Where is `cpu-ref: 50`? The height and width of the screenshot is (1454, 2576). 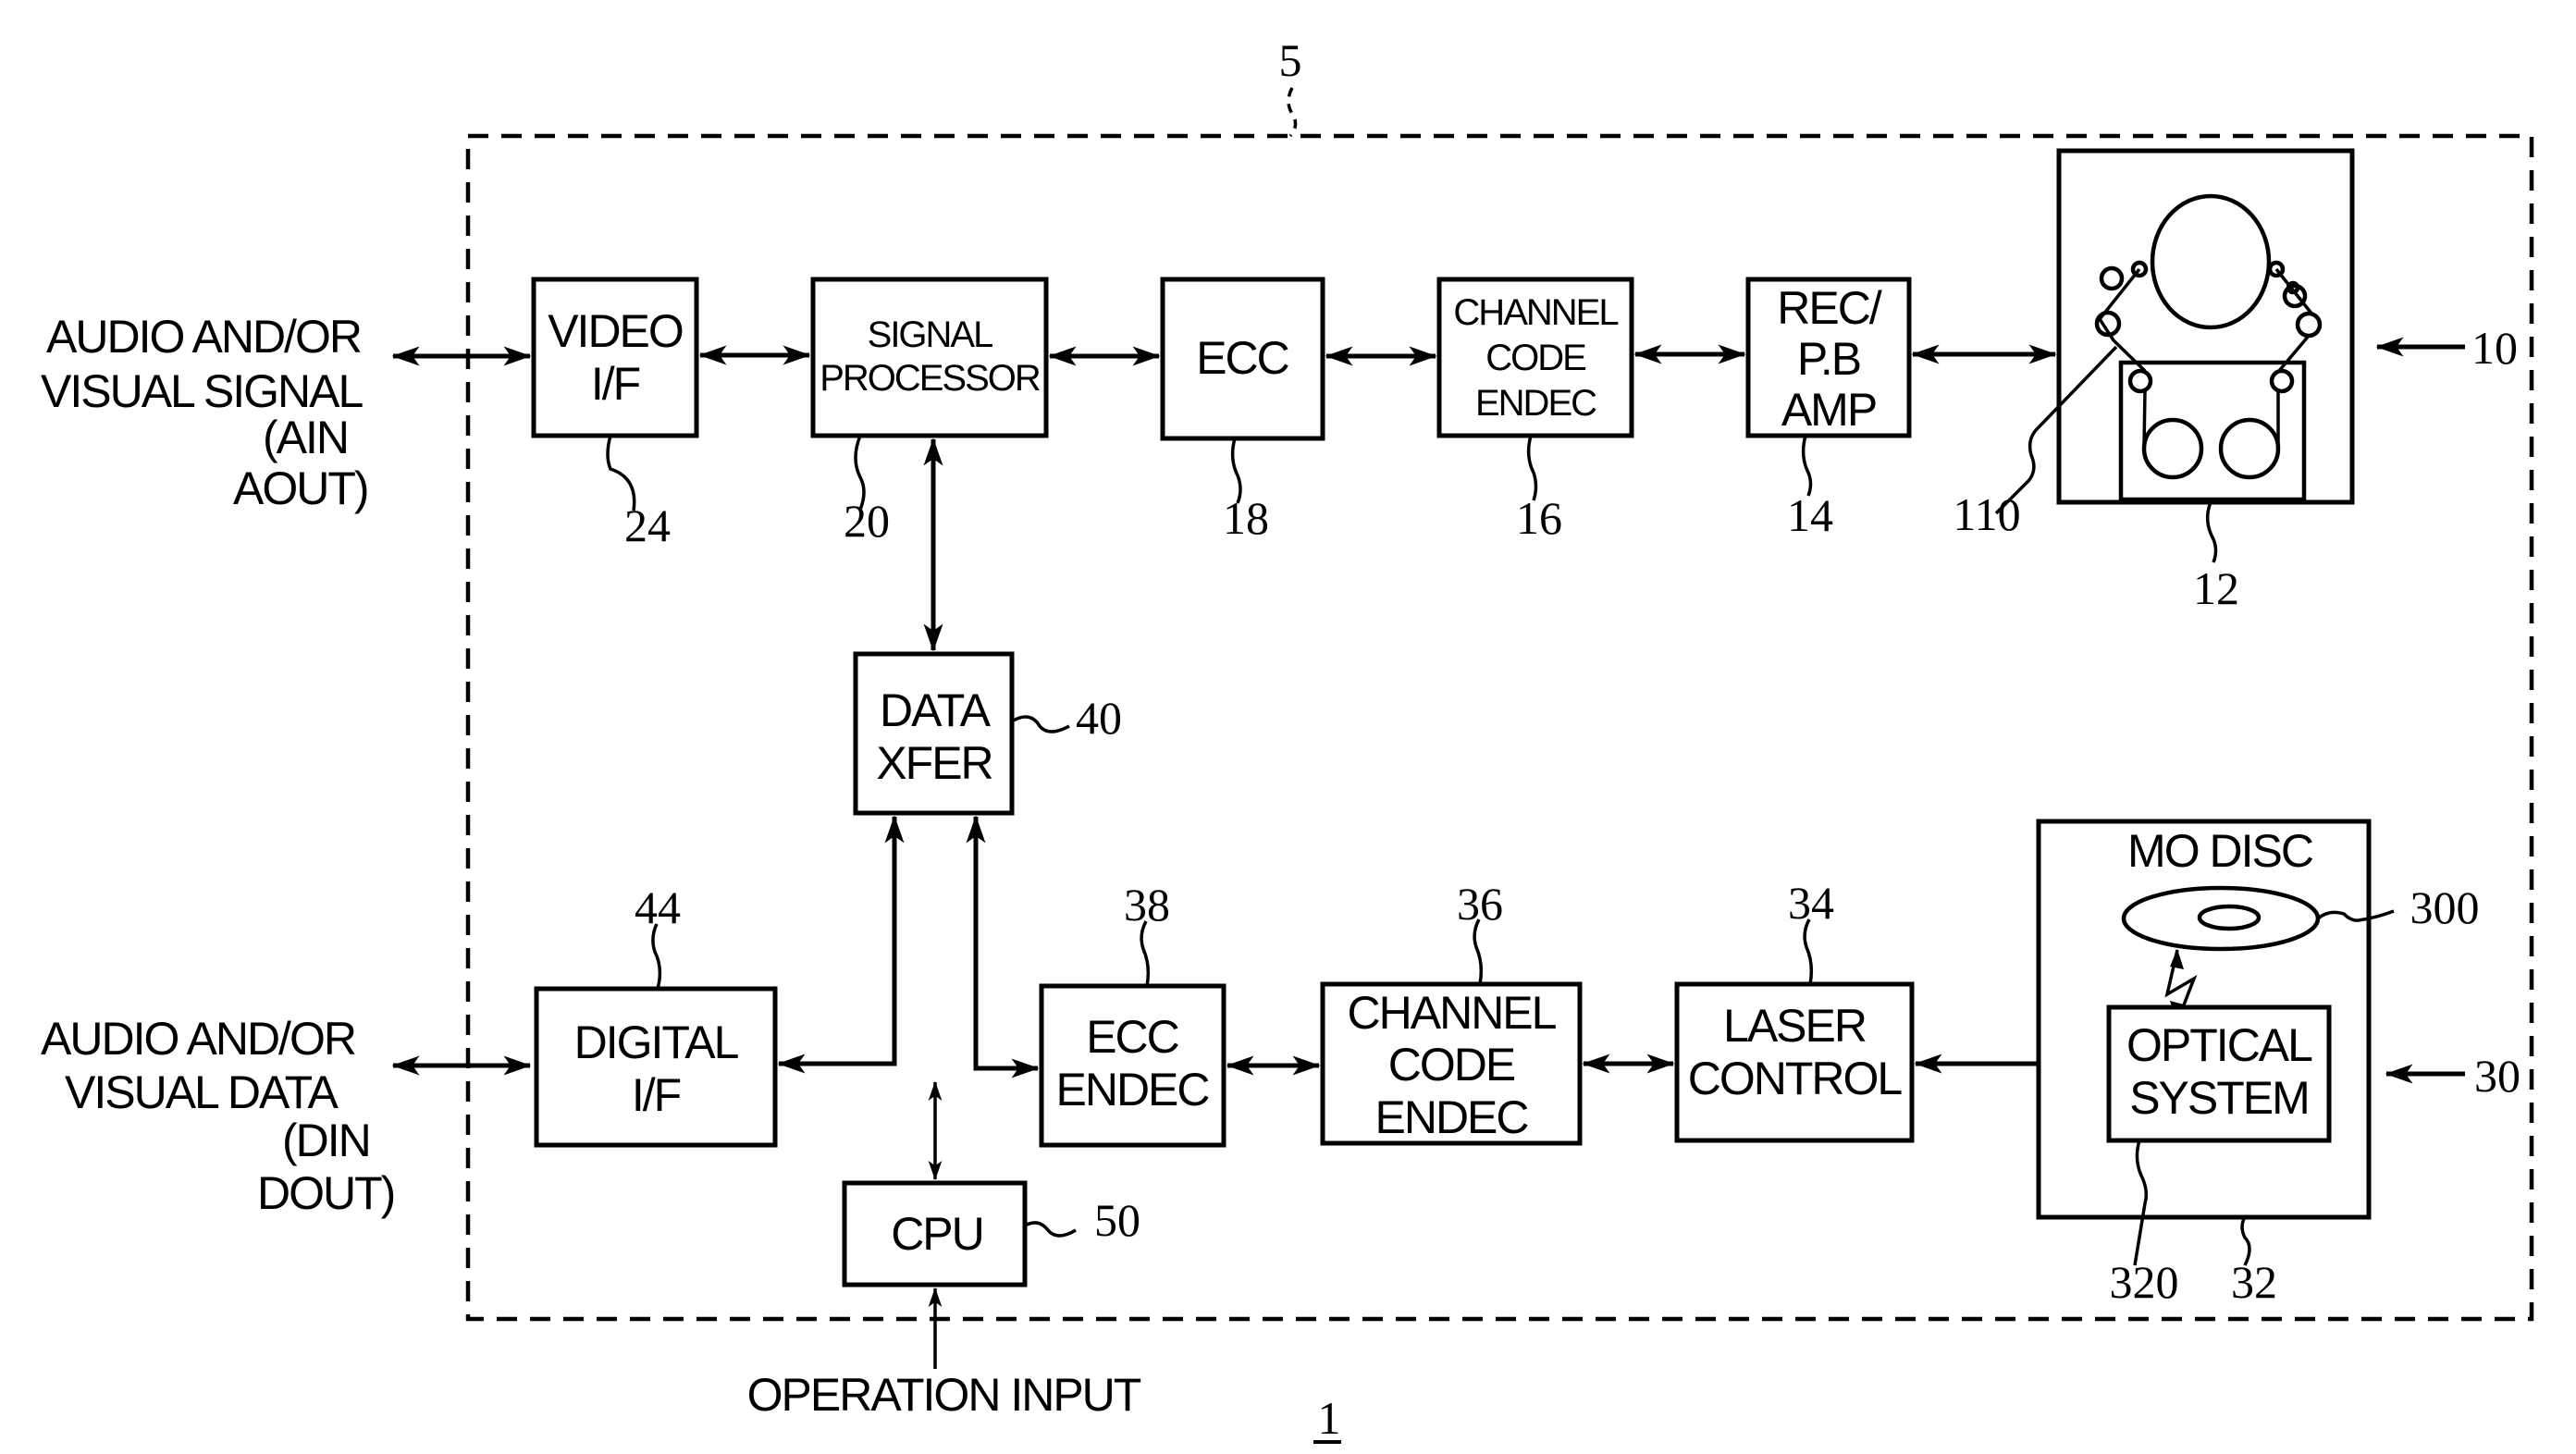 cpu-ref: 50 is located at coordinates (1117, 1220).